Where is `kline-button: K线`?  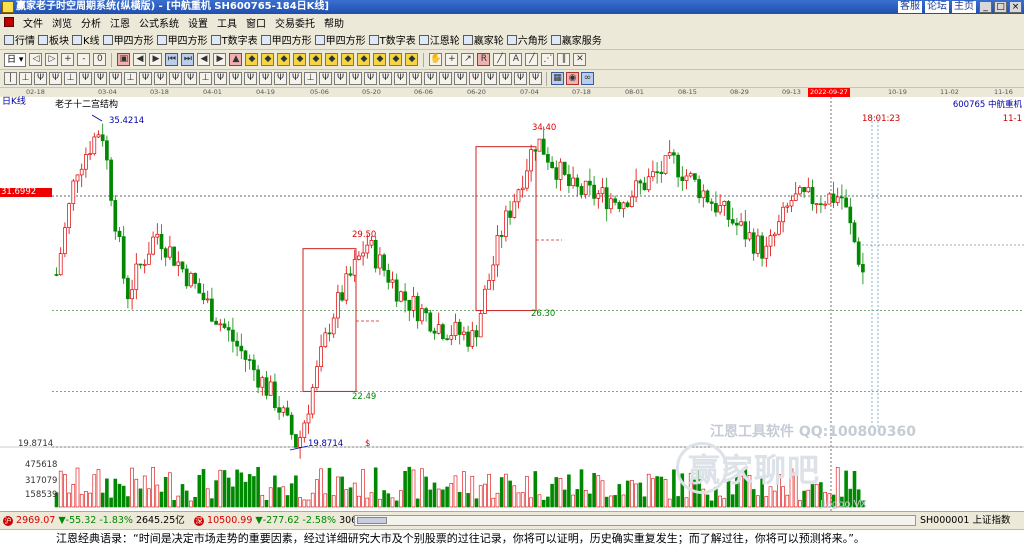 kline-button: K线 is located at coordinates (86, 39).